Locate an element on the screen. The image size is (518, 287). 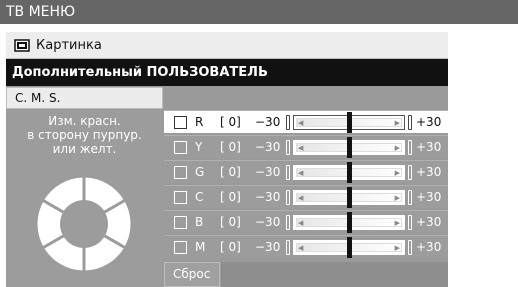
adjust-row-g: G[ 0] −30 ◀ ▶ +30 is located at coordinates (306, 171).